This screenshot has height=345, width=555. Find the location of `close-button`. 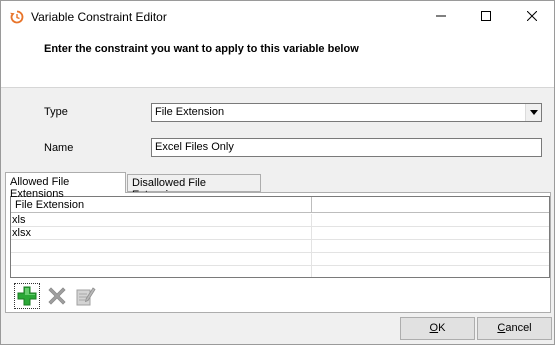

close-button is located at coordinates (531, 16).